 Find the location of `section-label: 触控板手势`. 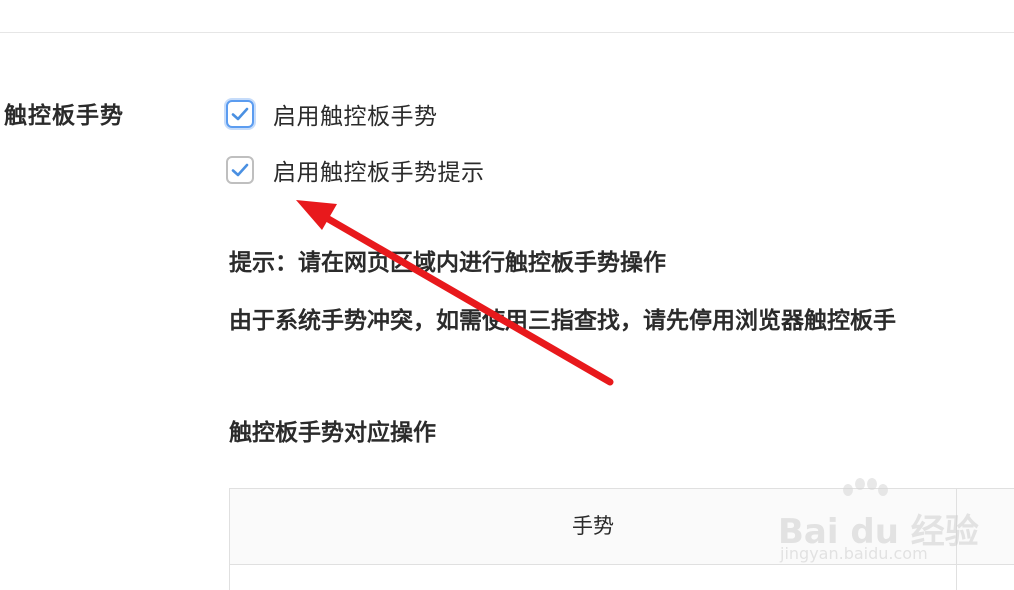

section-label: 触控板手势 is located at coordinates (64, 116).